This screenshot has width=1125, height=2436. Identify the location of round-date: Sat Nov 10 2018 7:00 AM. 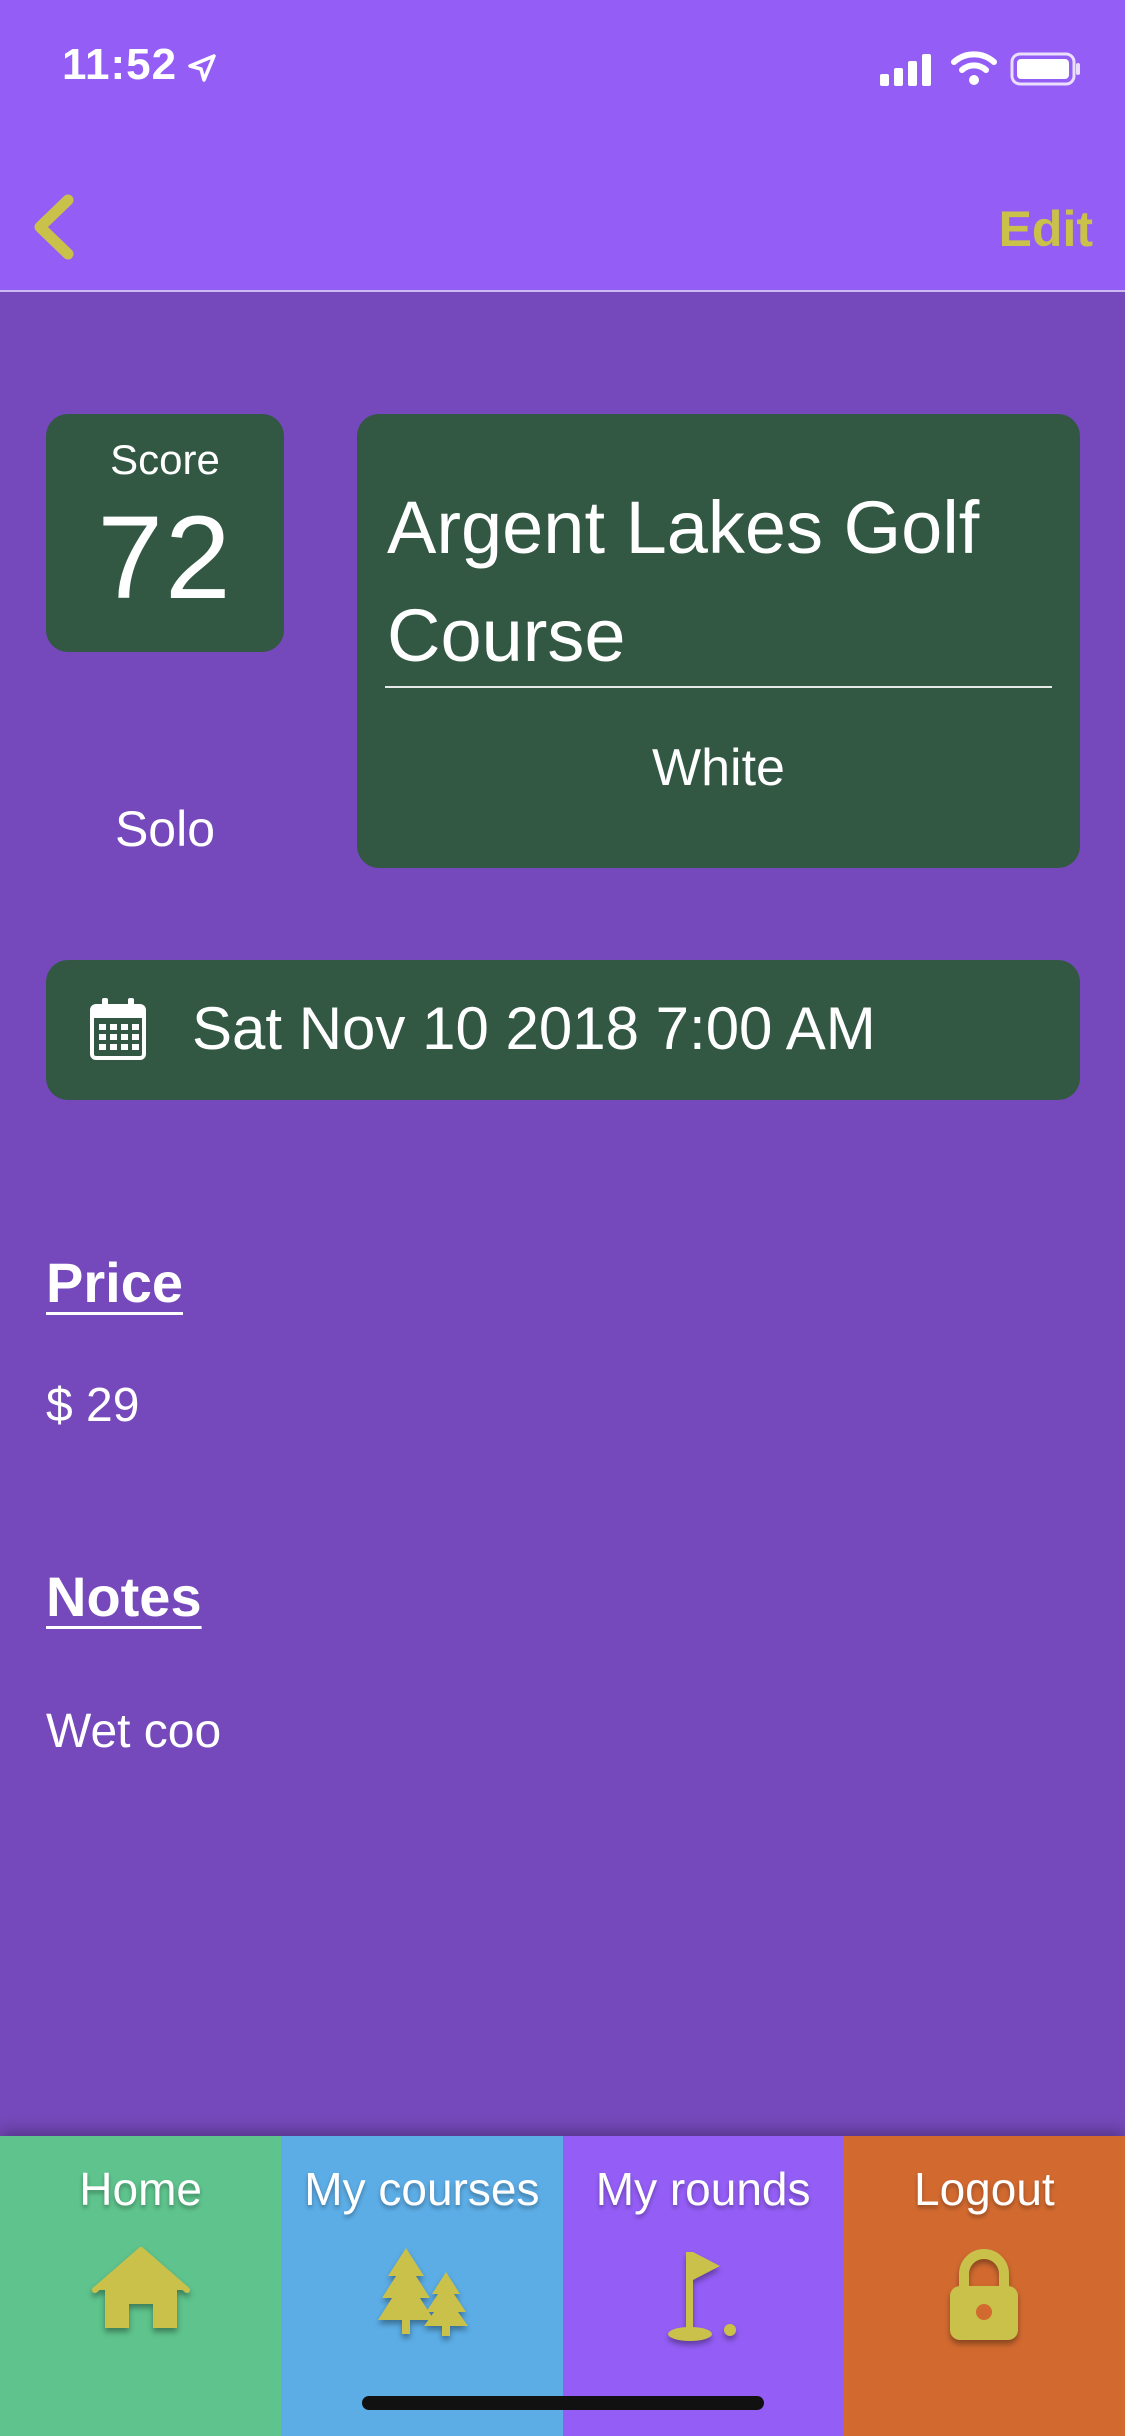
(534, 1028).